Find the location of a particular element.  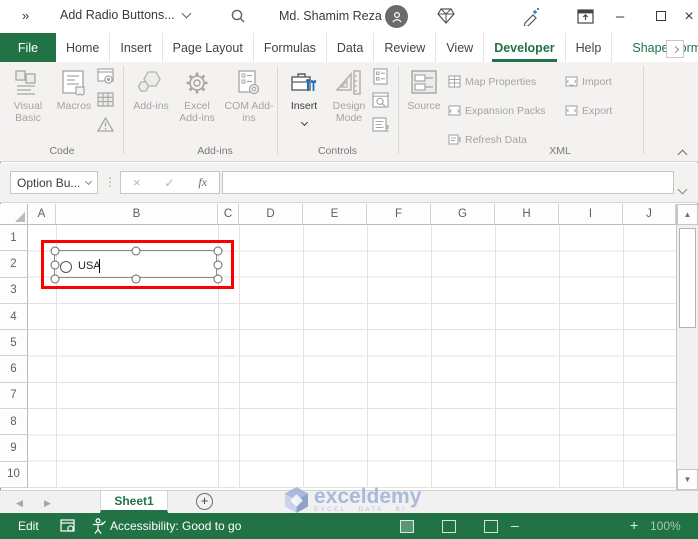

column-header-i: I is located at coordinates (591, 214).